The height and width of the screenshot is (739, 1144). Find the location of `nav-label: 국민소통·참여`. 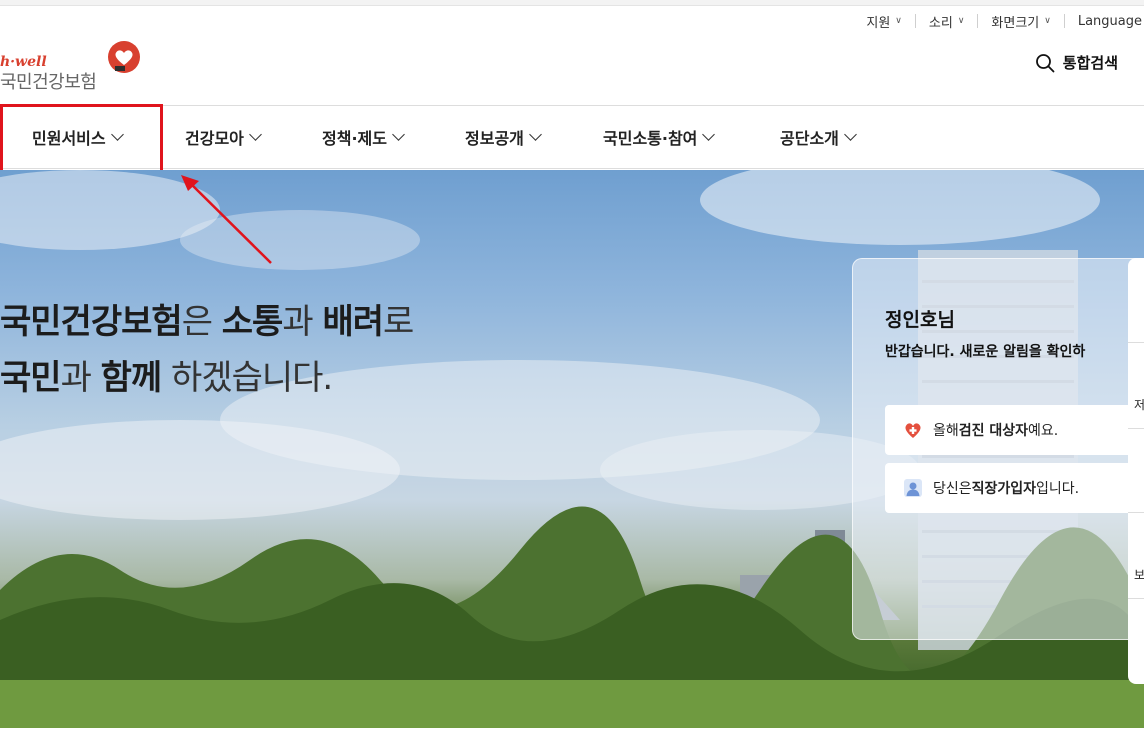

nav-label: 국민소통·참여 is located at coordinates (650, 138).